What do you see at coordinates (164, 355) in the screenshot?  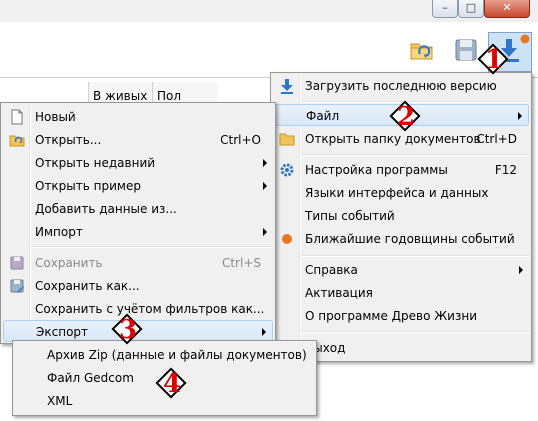 I see `menu-item-export-zip: Архив Zip (данные и файлы документов)` at bounding box center [164, 355].